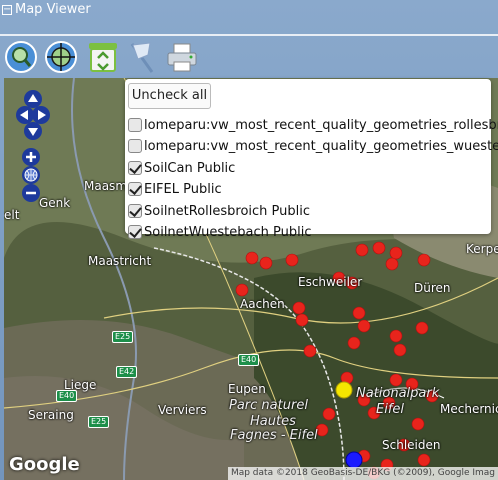 This screenshot has width=498, height=480. I want to click on layer-item: SoilnetWuestebach Public, so click(219, 232).